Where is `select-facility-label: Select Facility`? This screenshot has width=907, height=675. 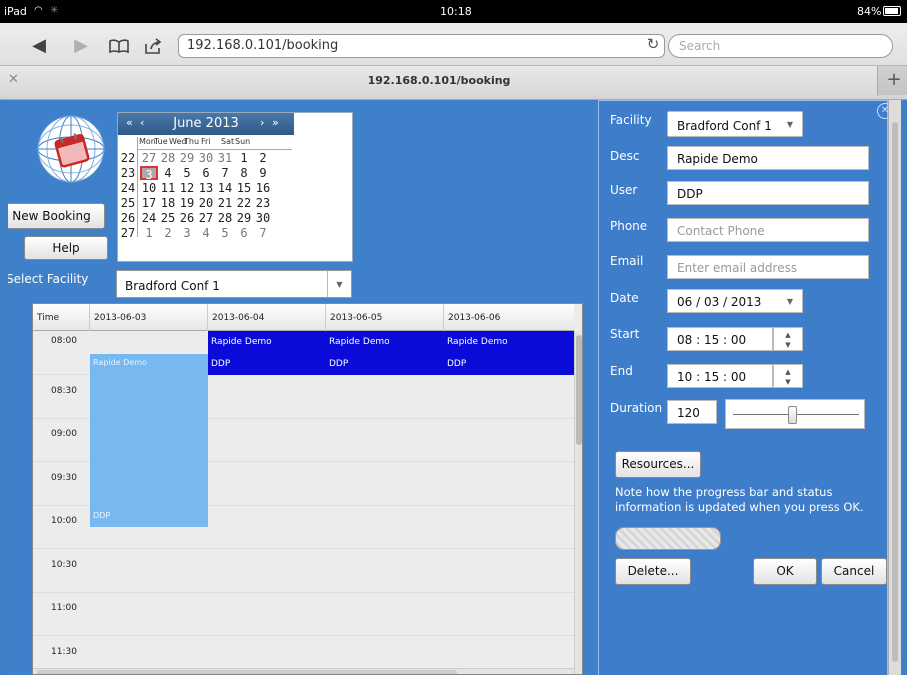
select-facility-label: Select Facility is located at coordinates (48, 279).